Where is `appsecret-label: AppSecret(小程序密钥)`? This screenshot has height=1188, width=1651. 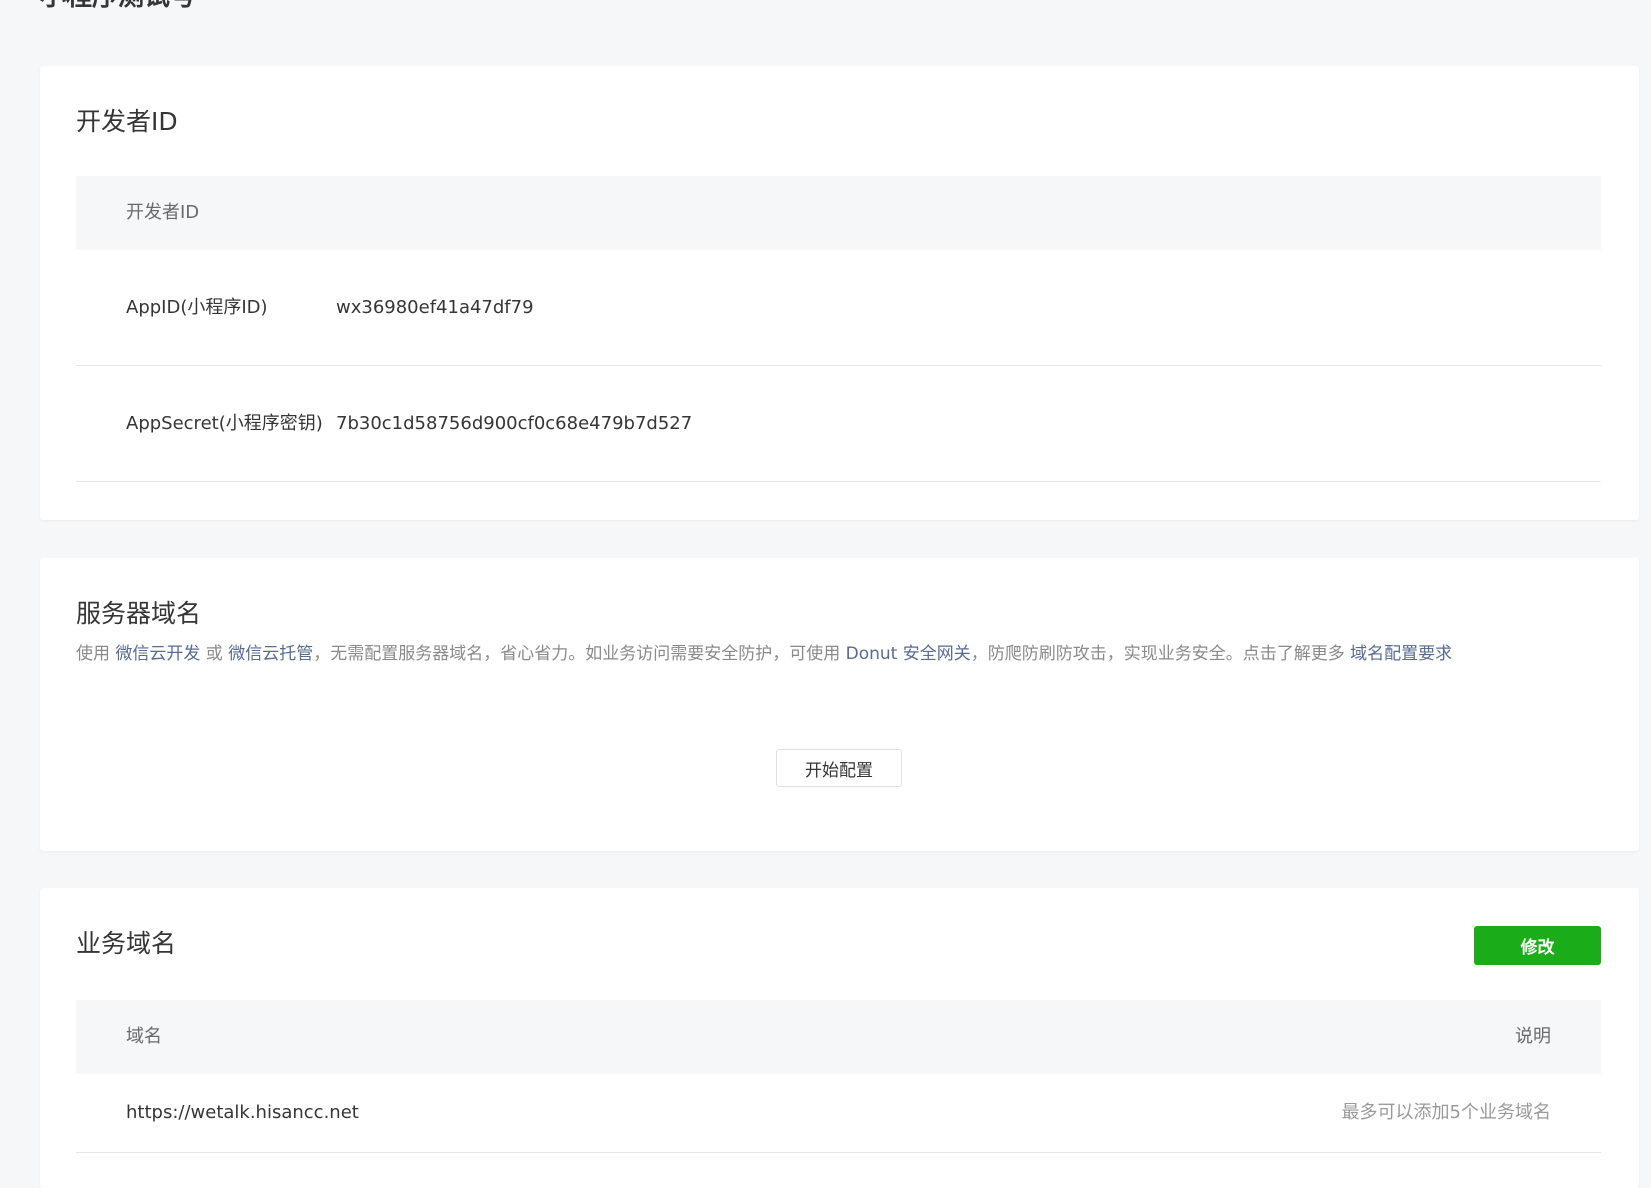 appsecret-label: AppSecret(小程序密钥) is located at coordinates (224, 423).